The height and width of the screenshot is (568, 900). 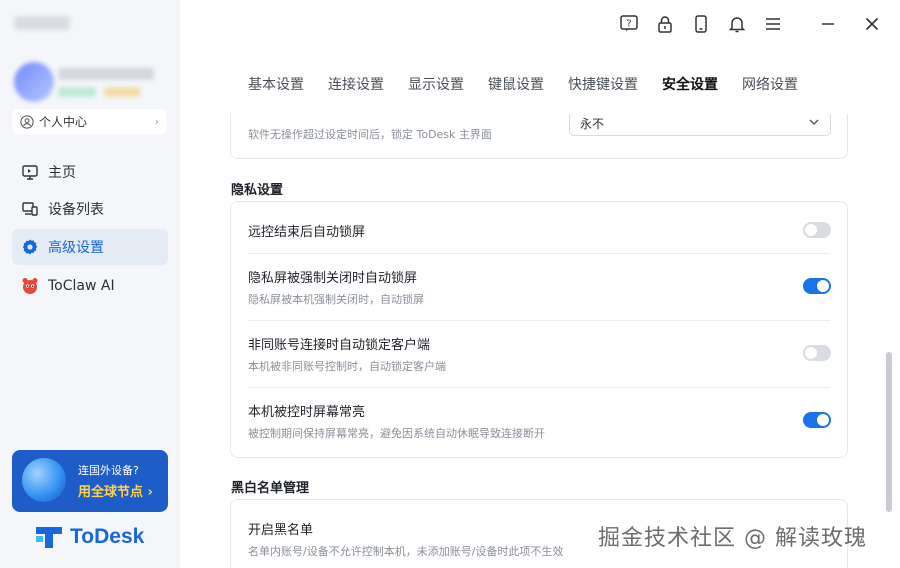 I want to click on row-title: 远控结束后自动锁屏, so click(x=307, y=232).